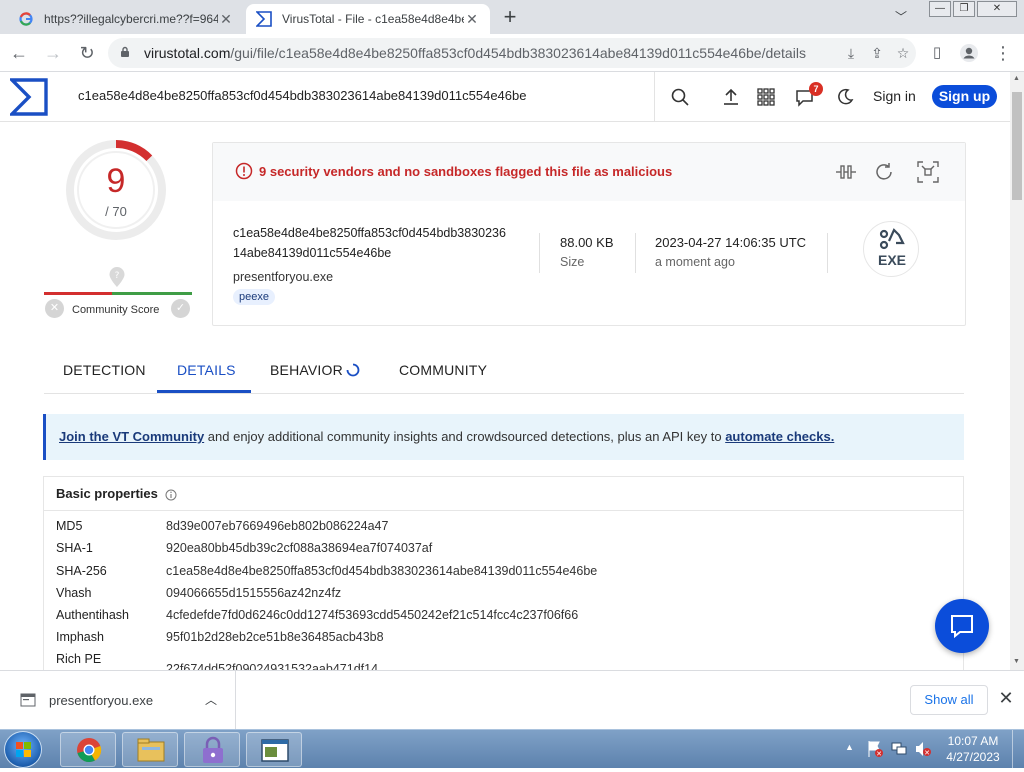  Describe the element at coordinates (211, 699) in the screenshot. I see `chevron-up-icon: ︿` at that location.